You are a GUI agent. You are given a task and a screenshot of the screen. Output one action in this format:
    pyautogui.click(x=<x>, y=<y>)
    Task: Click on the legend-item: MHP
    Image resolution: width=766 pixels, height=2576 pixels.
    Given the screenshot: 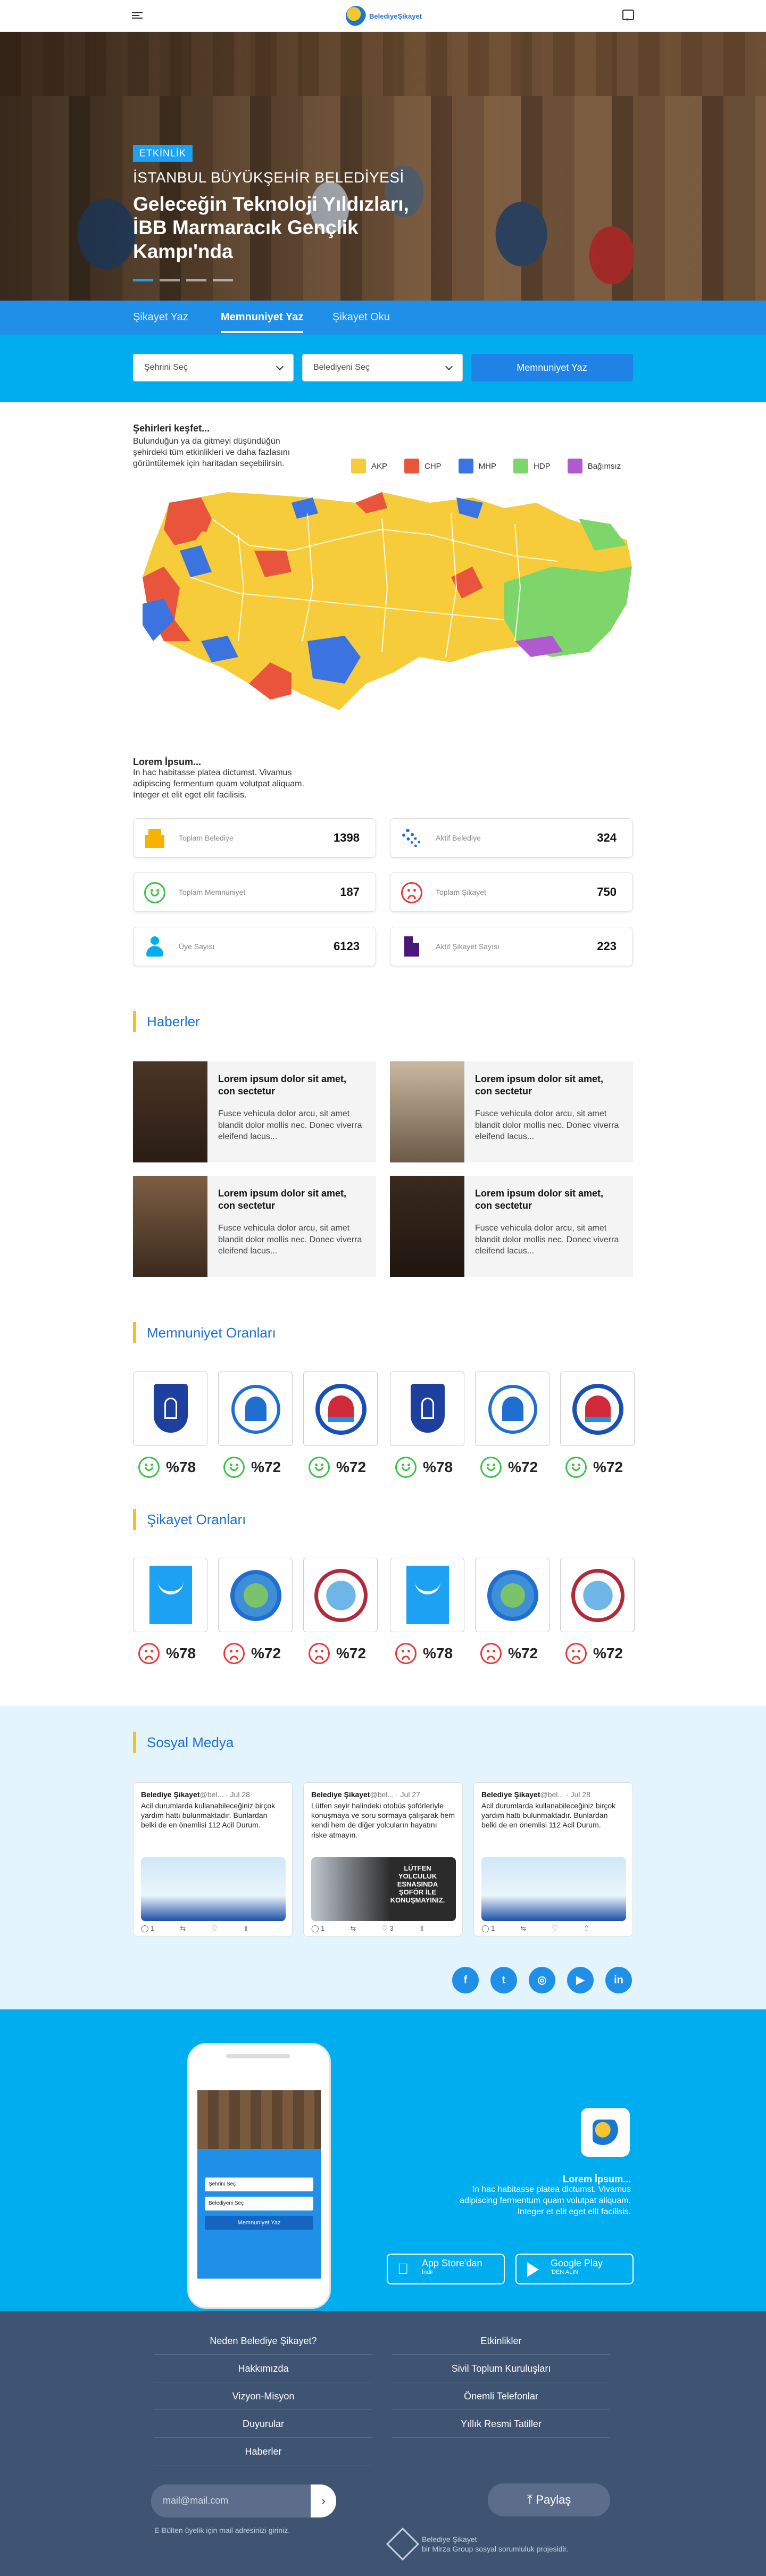 What is the action you would take?
    pyautogui.click(x=477, y=466)
    